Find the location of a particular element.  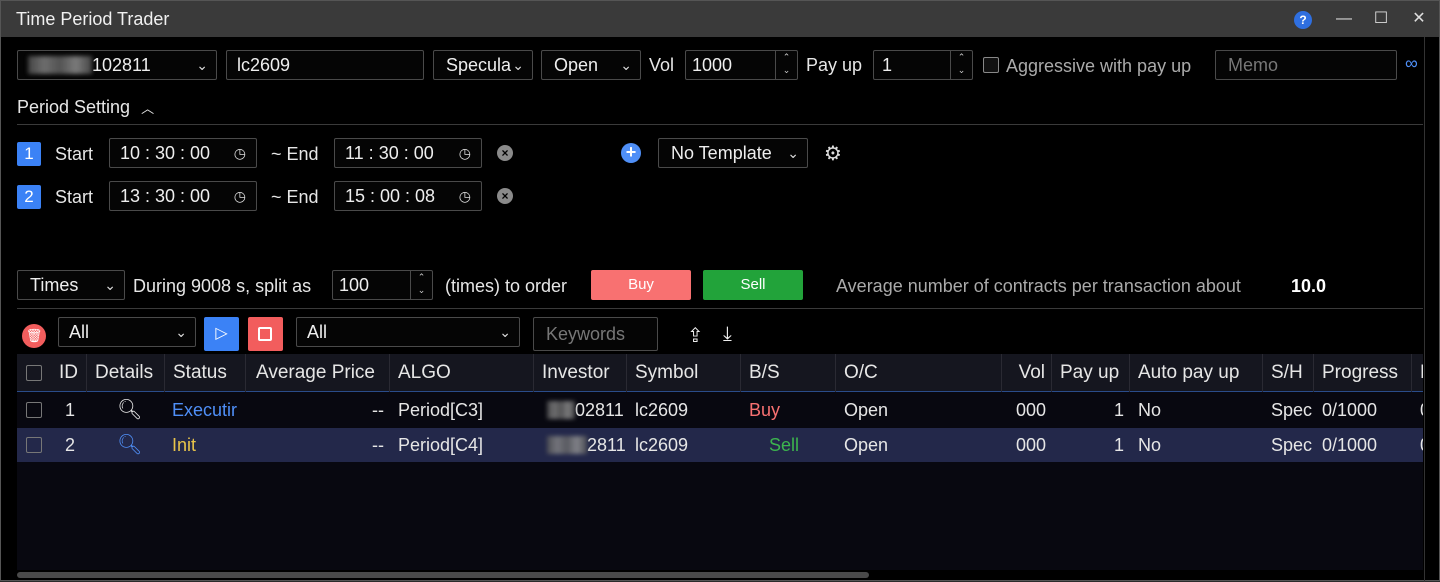

start-time-input: 10 : 30 : 00 ◷ is located at coordinates (183, 153).